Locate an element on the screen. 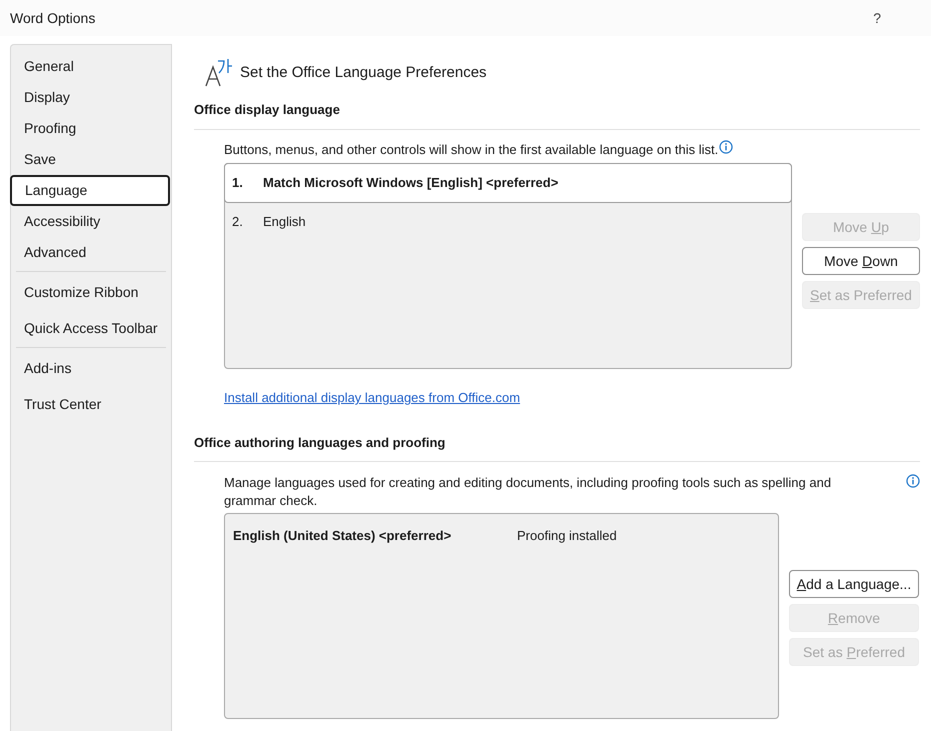  install-languages-link: Install additional display languages from Office.com is located at coordinates (372, 398).